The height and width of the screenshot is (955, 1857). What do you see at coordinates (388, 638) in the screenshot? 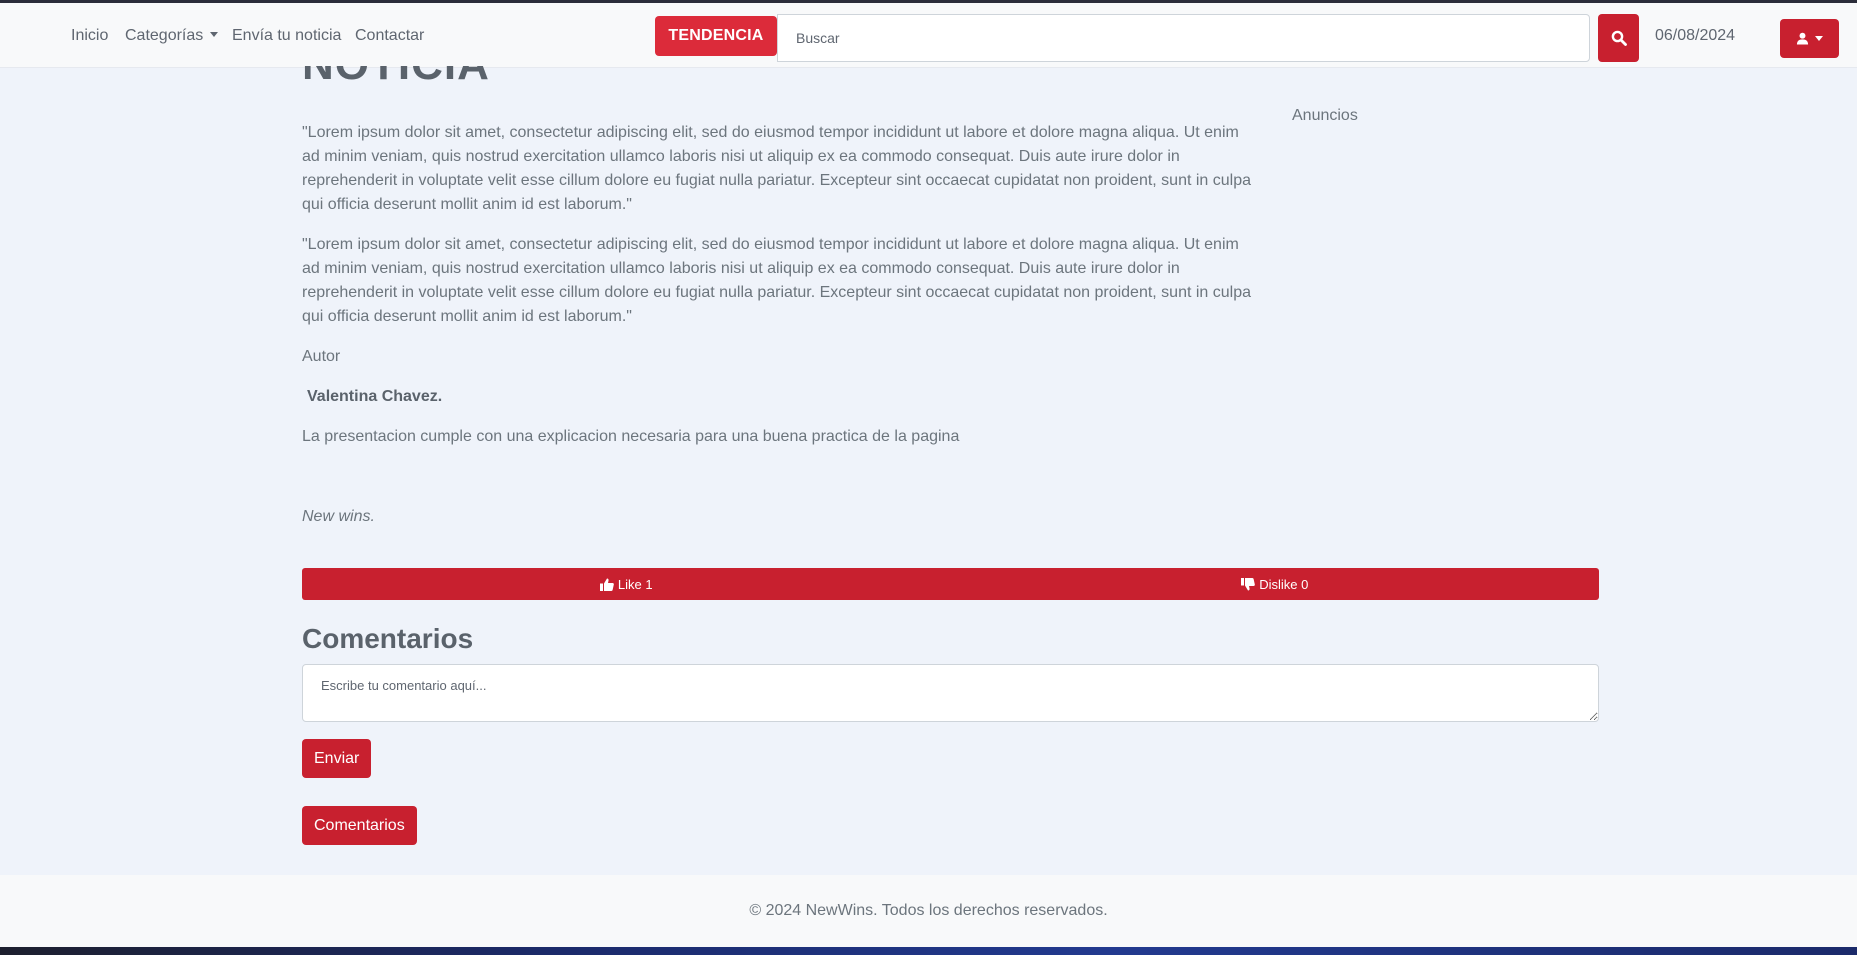
I see `comments-title: Comentarios` at bounding box center [388, 638].